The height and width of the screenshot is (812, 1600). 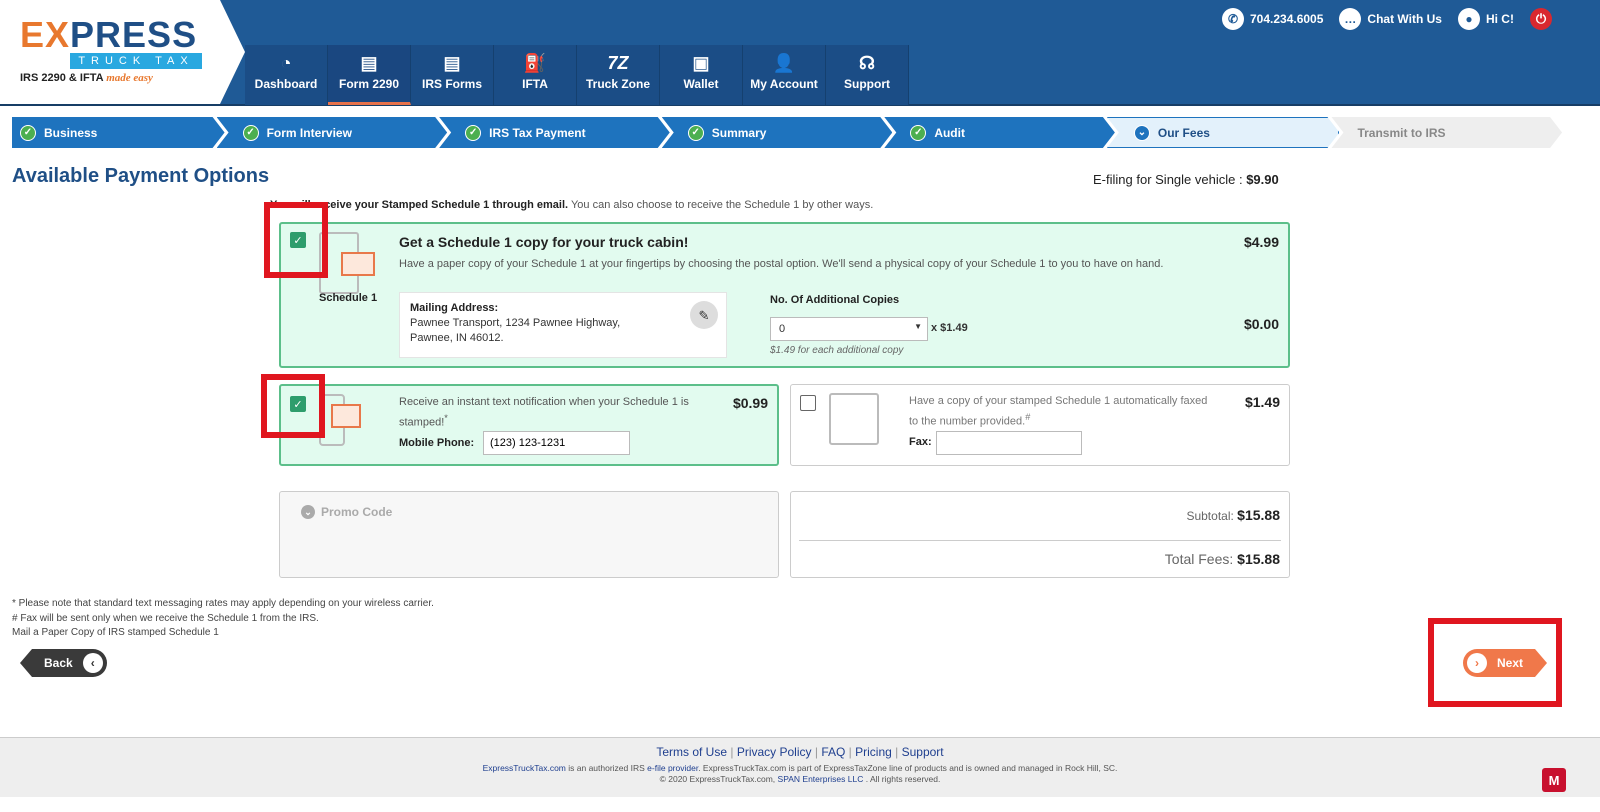 I want to click on span-link: SPAN Enterprises LLC, so click(x=821, y=779).